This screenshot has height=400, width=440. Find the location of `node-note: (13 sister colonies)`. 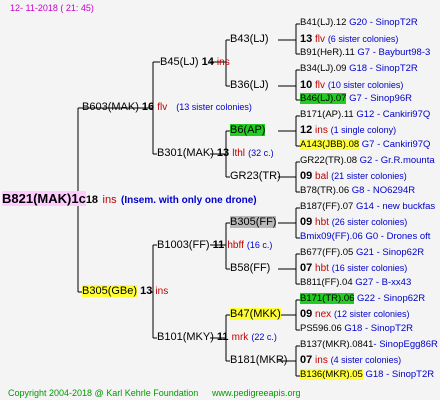

node-note: (13 sister colonies) is located at coordinates (214, 107).